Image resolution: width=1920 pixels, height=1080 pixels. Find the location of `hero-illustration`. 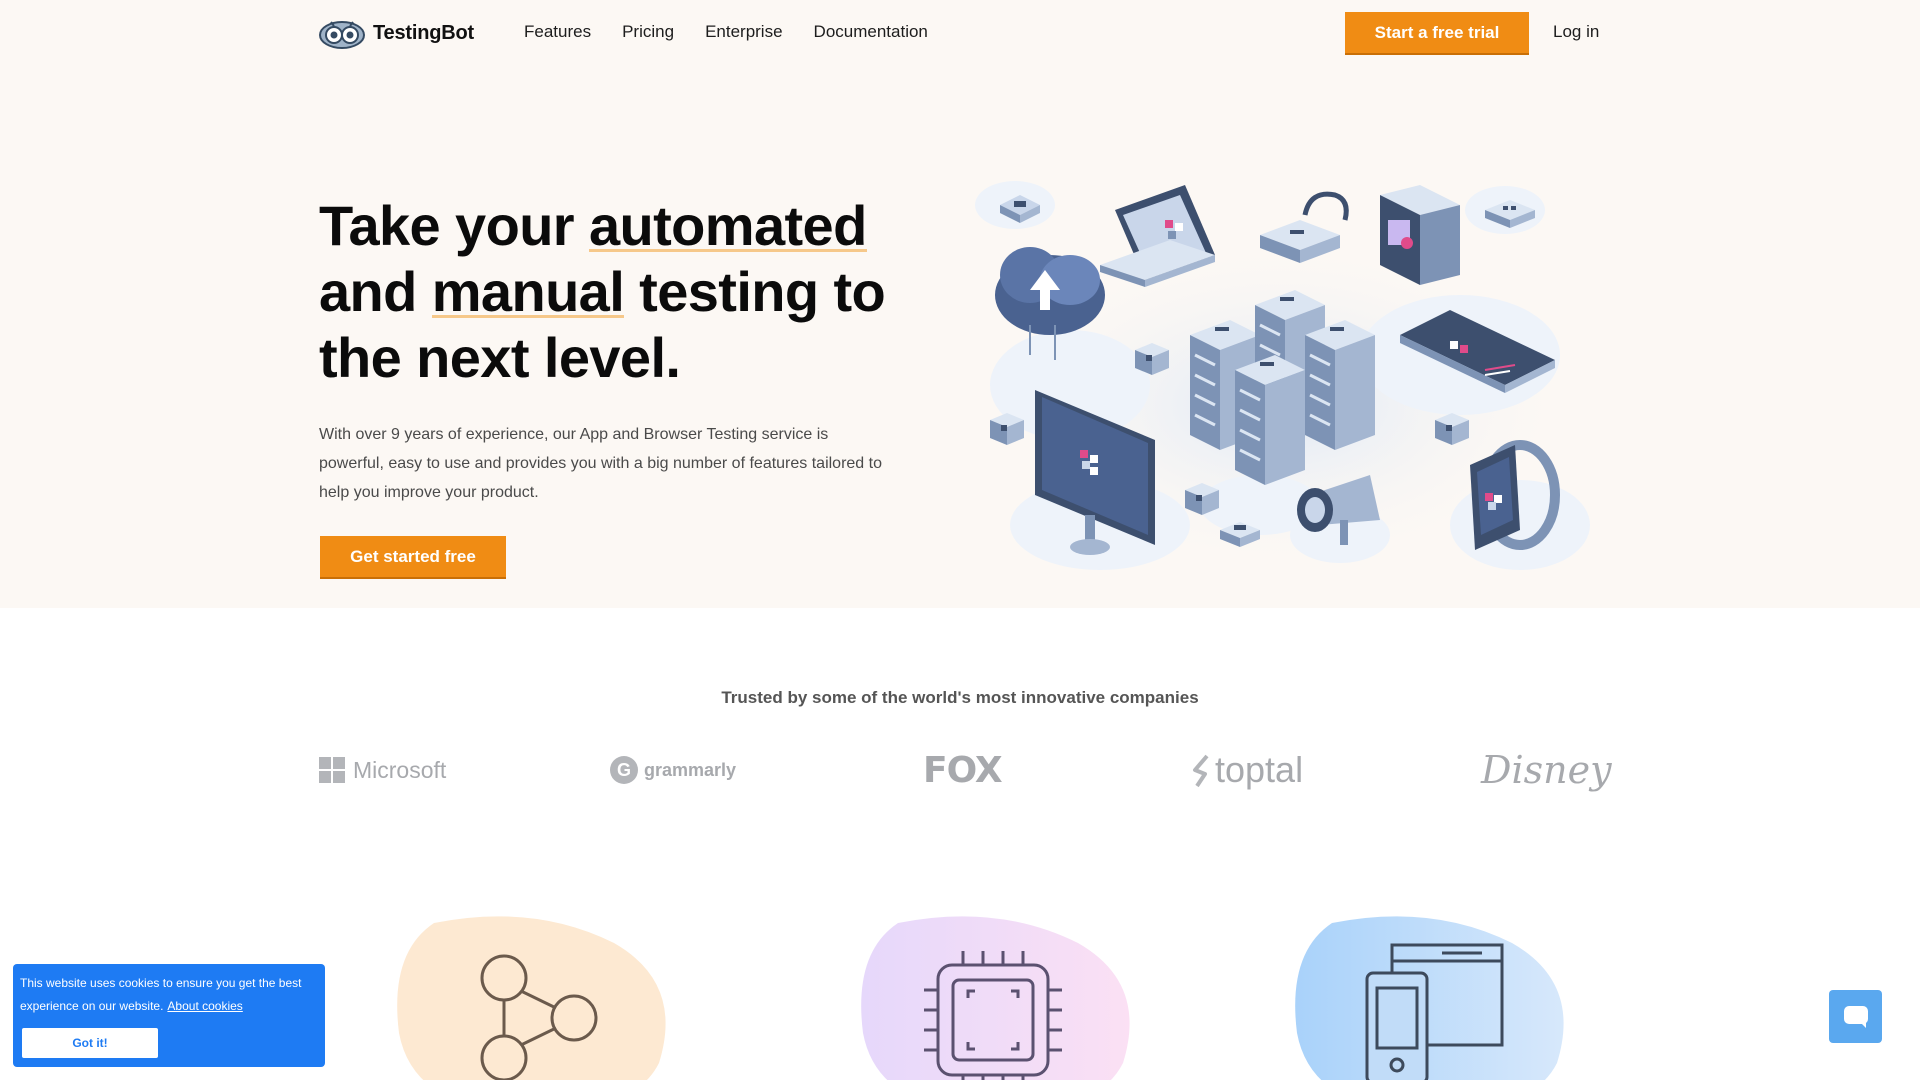

hero-illustration is located at coordinates (1282, 378).